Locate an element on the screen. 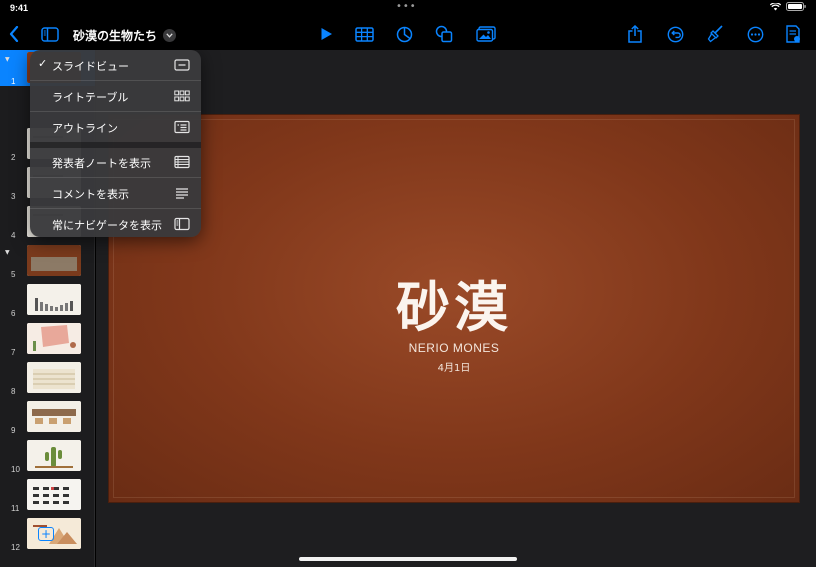  menu-item-navigator: 常にナビゲータを表示 is located at coordinates (115, 223).